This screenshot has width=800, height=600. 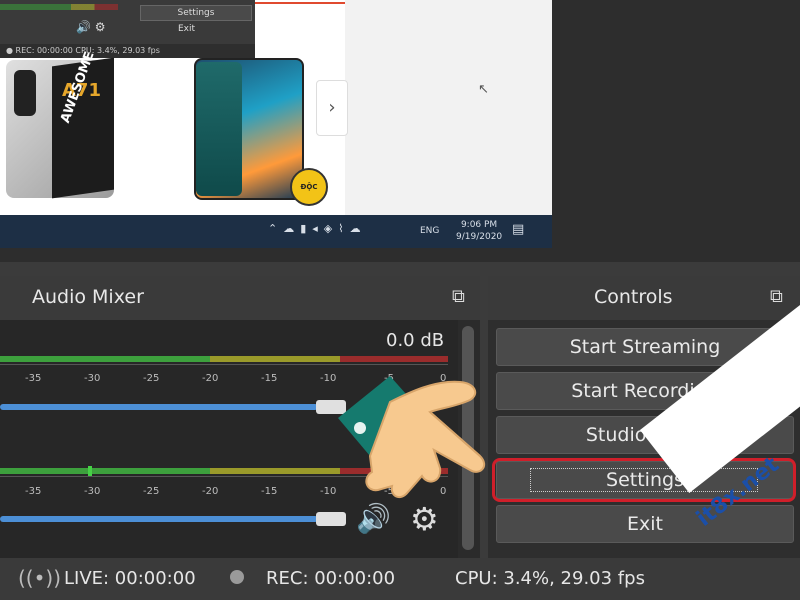 I want to click on rec-timer: REC: 00:00:00, so click(x=331, y=578).